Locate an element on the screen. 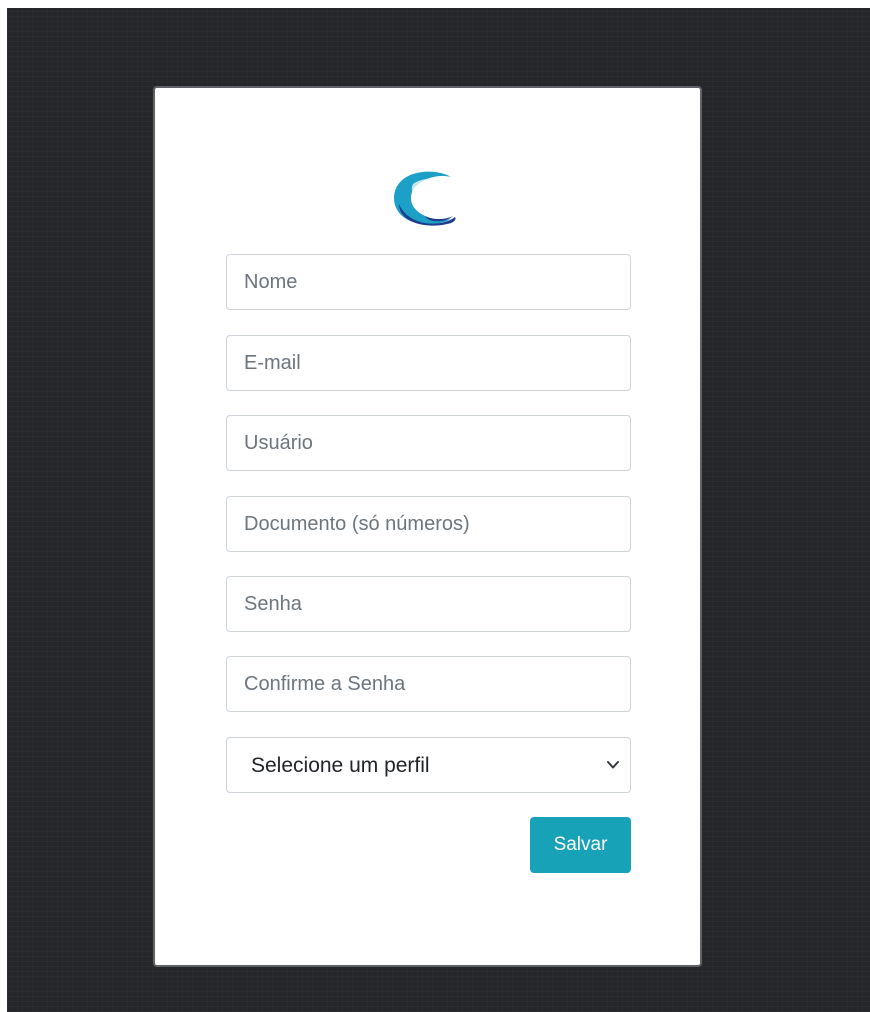 The width and height of the screenshot is (870, 1012). usuario-field is located at coordinates (428, 443).